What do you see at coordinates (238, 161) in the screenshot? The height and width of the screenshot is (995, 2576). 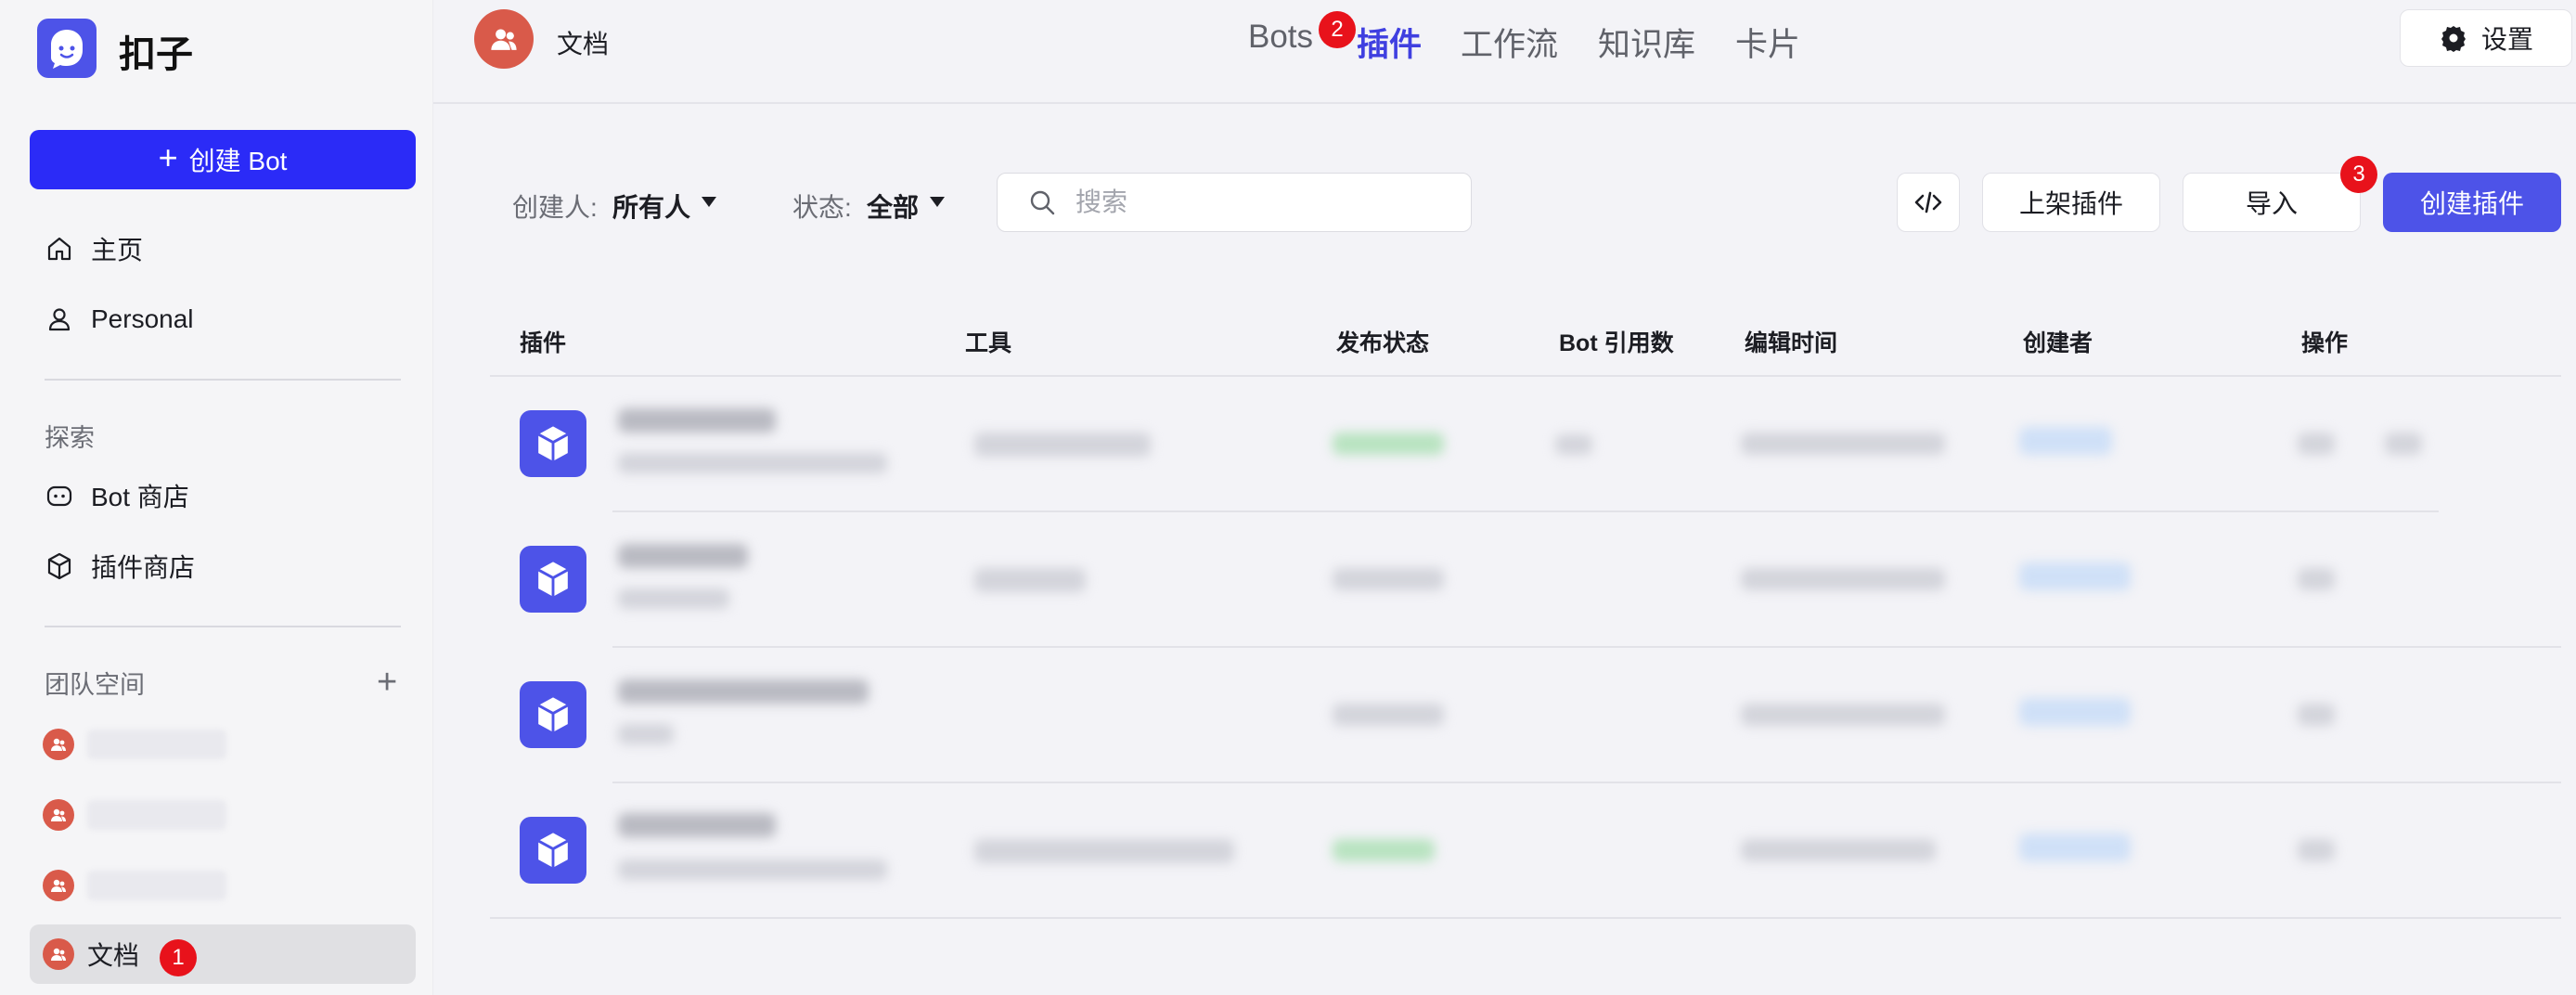 I see `create-bot-label: 创建 Bot` at bounding box center [238, 161].